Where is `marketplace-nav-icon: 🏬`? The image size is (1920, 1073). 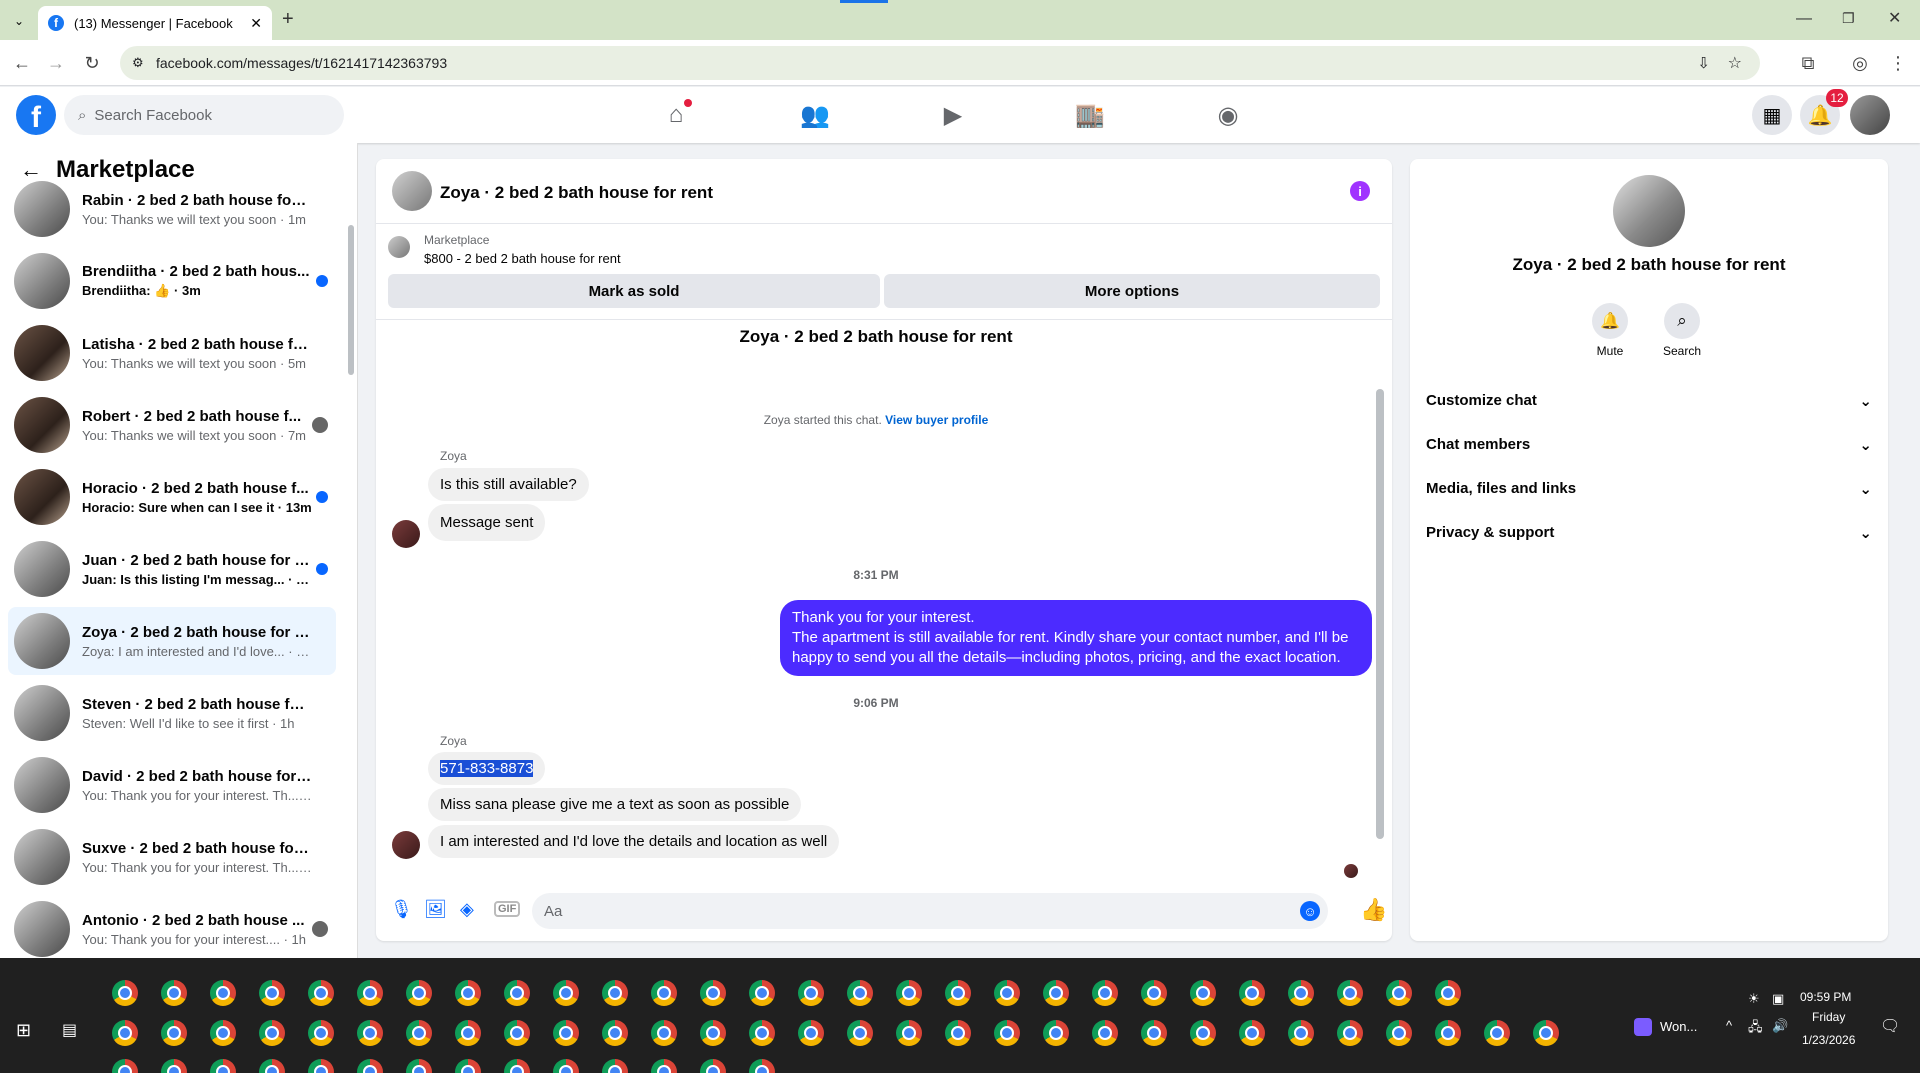
marketplace-nav-icon: 🏬 is located at coordinates (1090, 115).